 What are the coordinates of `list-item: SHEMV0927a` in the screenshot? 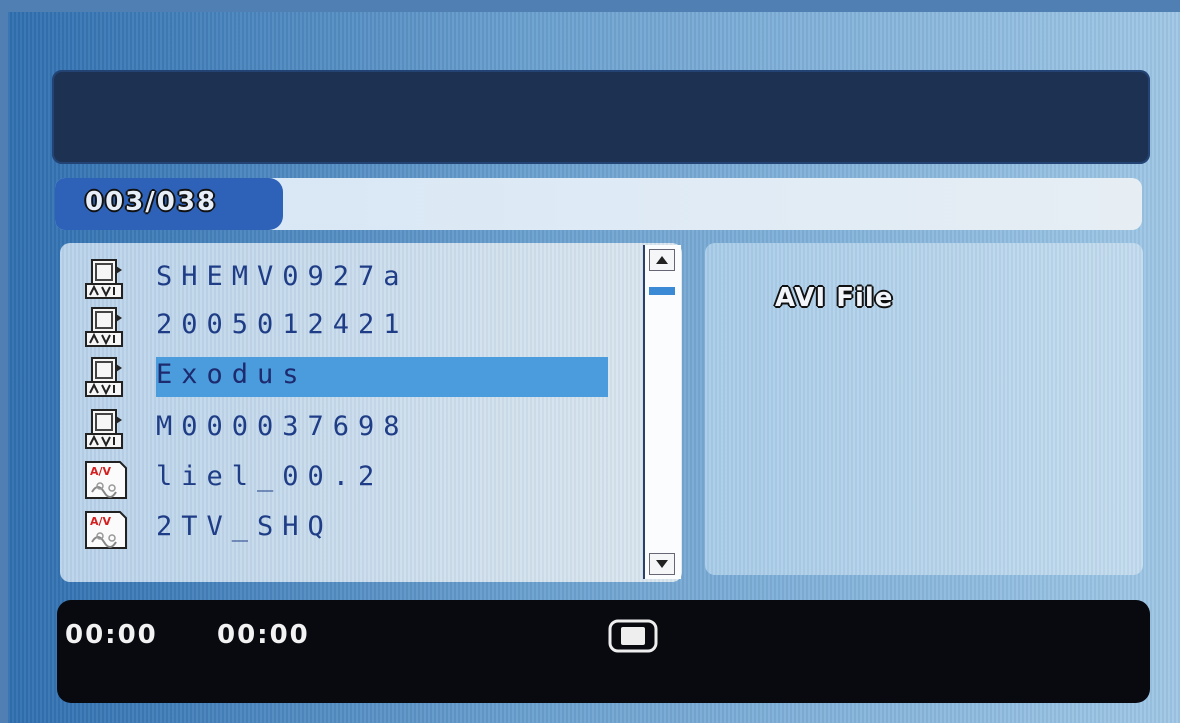 It's located at (338, 279).